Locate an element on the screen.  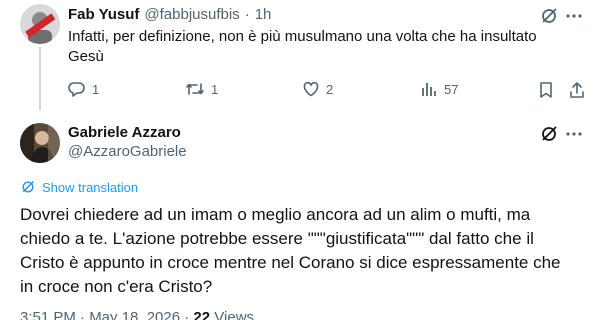
reply-author-name: Fab Yusuf is located at coordinates (103, 14).